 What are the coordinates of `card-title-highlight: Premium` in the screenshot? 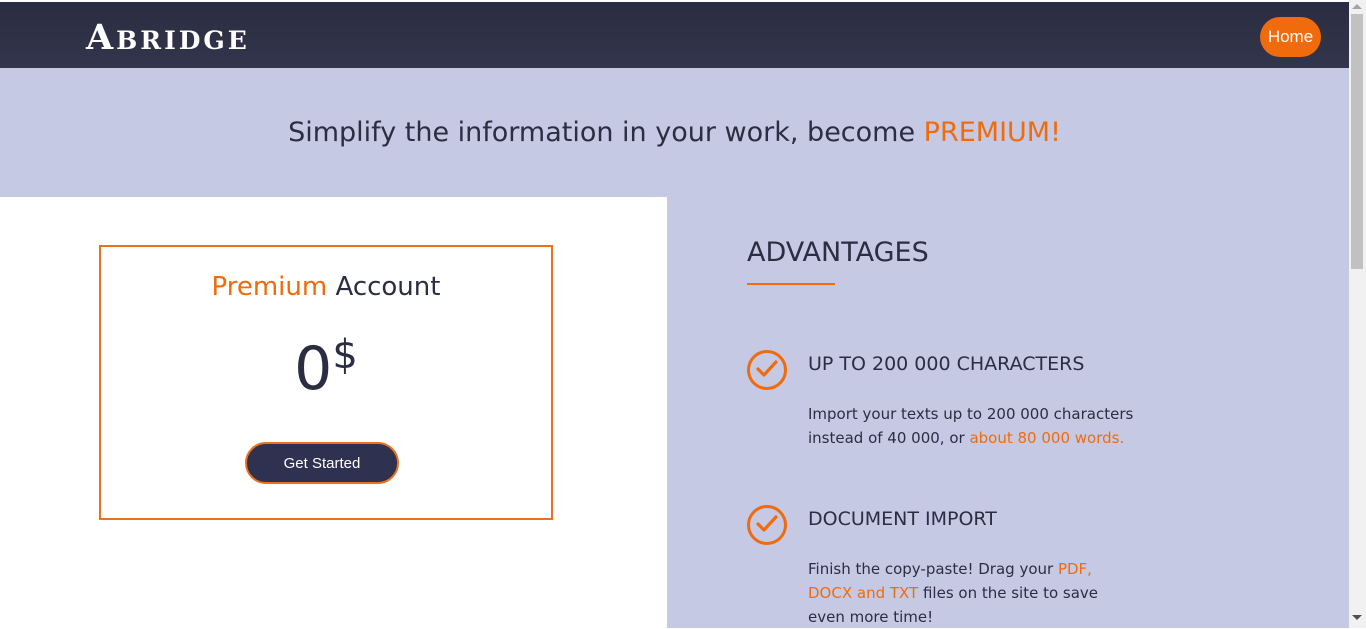 It's located at (269, 287).